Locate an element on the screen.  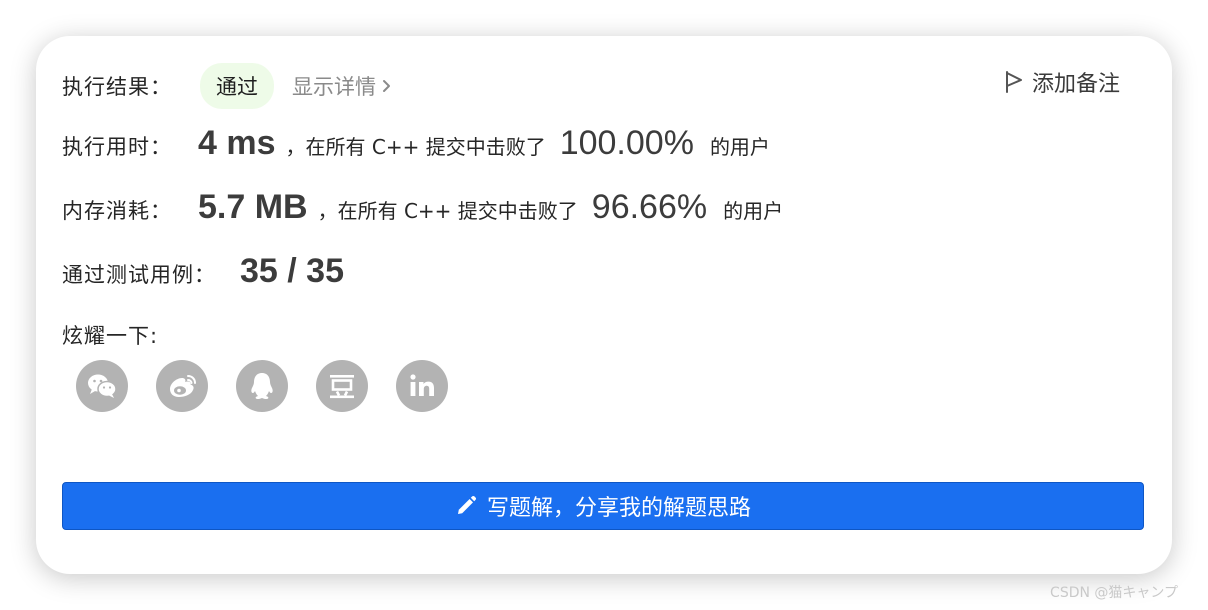
memory-row: 内存消耗： 5.7 MB ，在所有 C++ 提交中击败了 96.66% 的用户 is located at coordinates (422, 207).